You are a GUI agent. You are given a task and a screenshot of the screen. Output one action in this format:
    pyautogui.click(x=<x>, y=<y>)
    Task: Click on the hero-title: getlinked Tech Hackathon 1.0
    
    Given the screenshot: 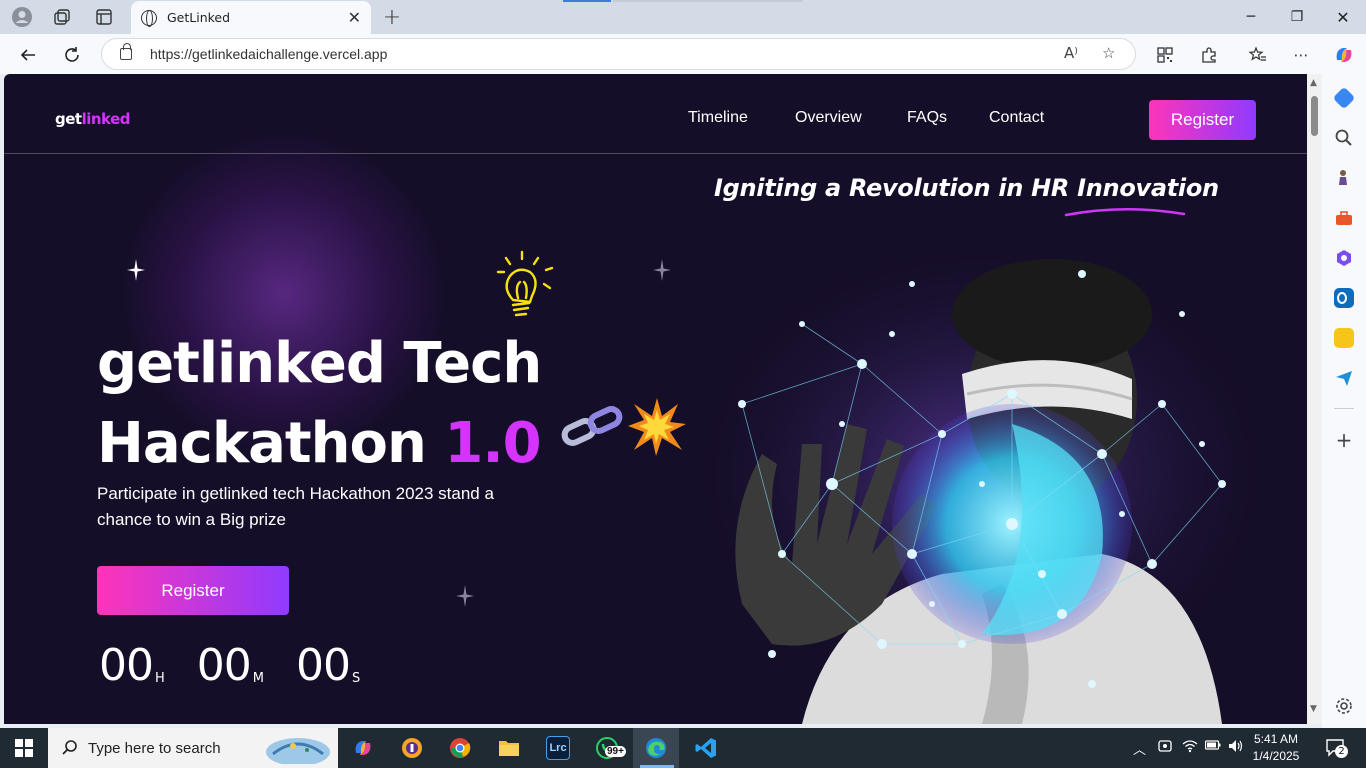 What is the action you would take?
    pyautogui.click(x=319, y=404)
    